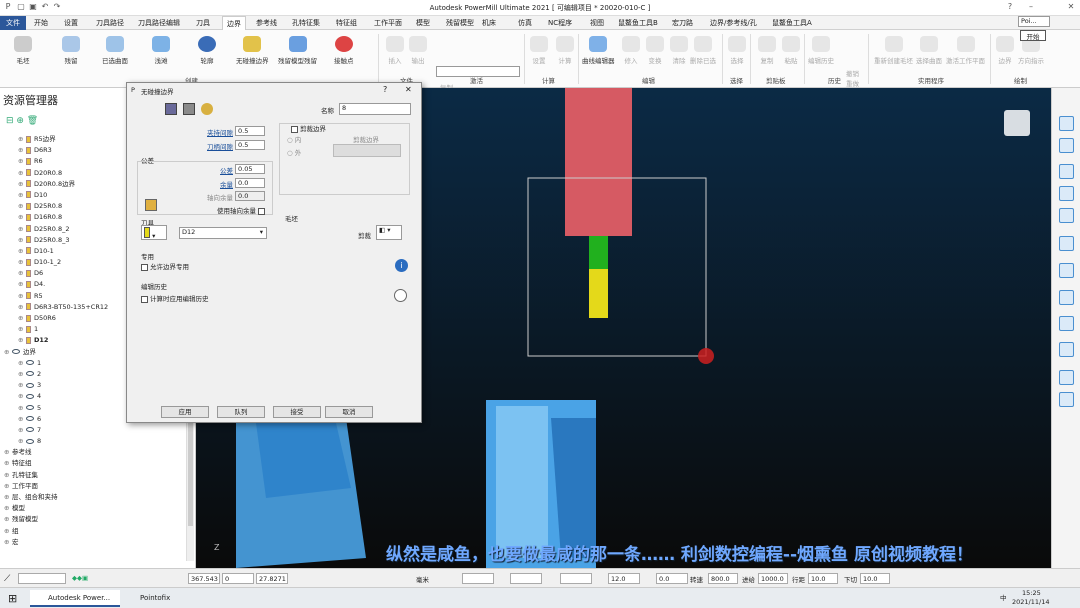 The height and width of the screenshot is (608, 1080). Describe the element at coordinates (852, 73) in the screenshot. I see `undo-button: 撤销` at that location.